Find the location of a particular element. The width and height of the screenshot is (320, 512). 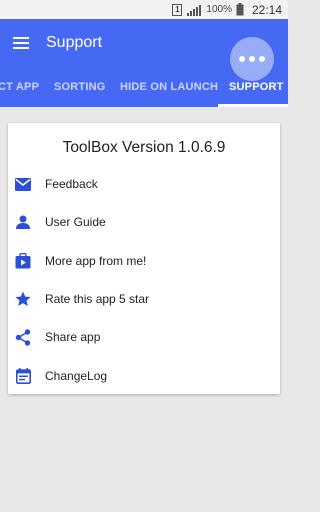

tab-indicator is located at coordinates (253, 105).